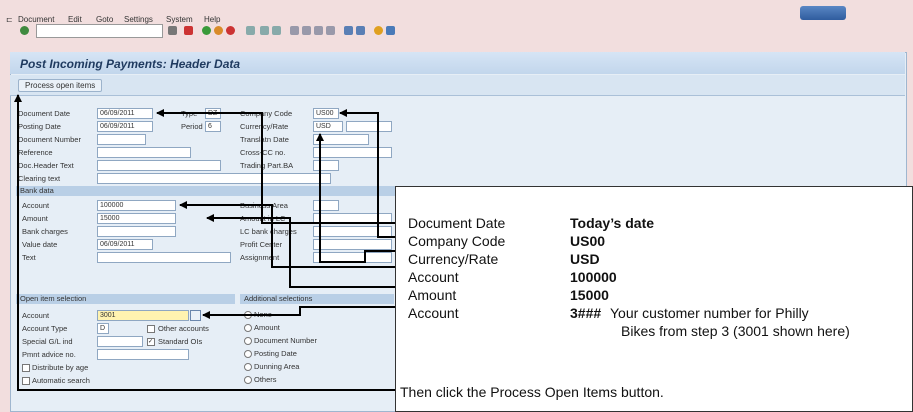 Image resolution: width=913 pixels, height=412 pixels. What do you see at coordinates (457, 241) in the screenshot?
I see `callout-label-company-code: Company Code` at bounding box center [457, 241].